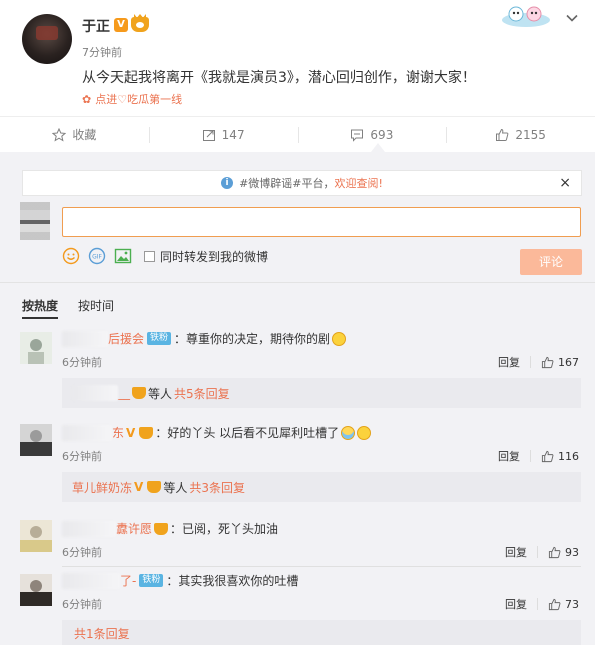  What do you see at coordinates (227, 183) in the screenshot?
I see `info-icon: i` at bounding box center [227, 183].